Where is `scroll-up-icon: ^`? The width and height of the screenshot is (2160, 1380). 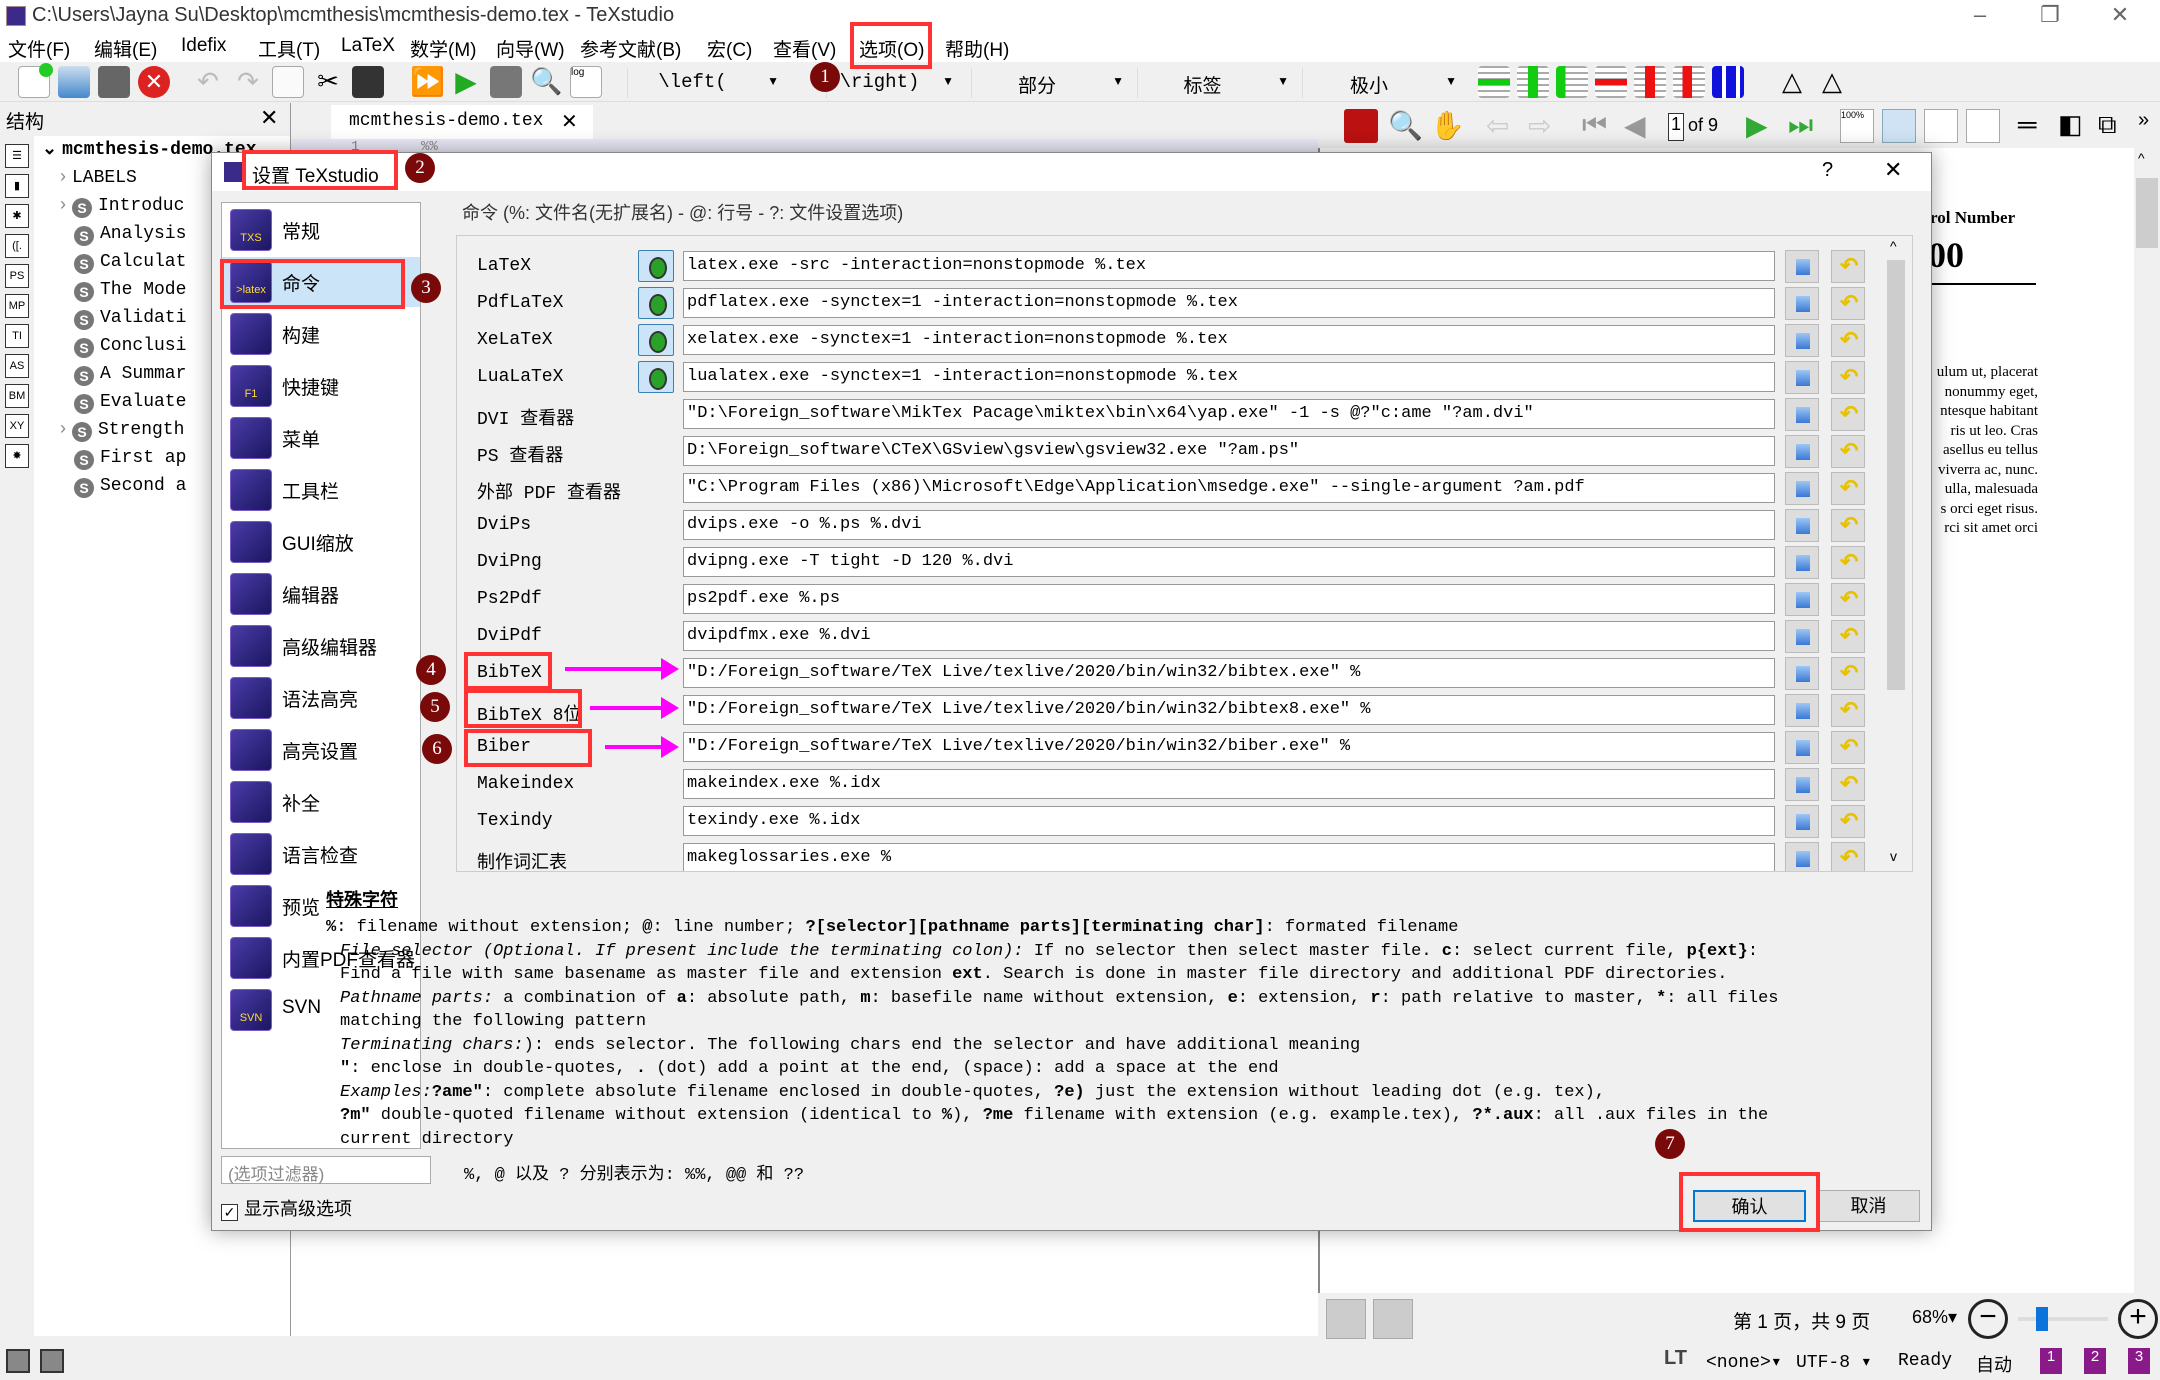 scroll-up-icon: ^ is located at coordinates (2141, 158).